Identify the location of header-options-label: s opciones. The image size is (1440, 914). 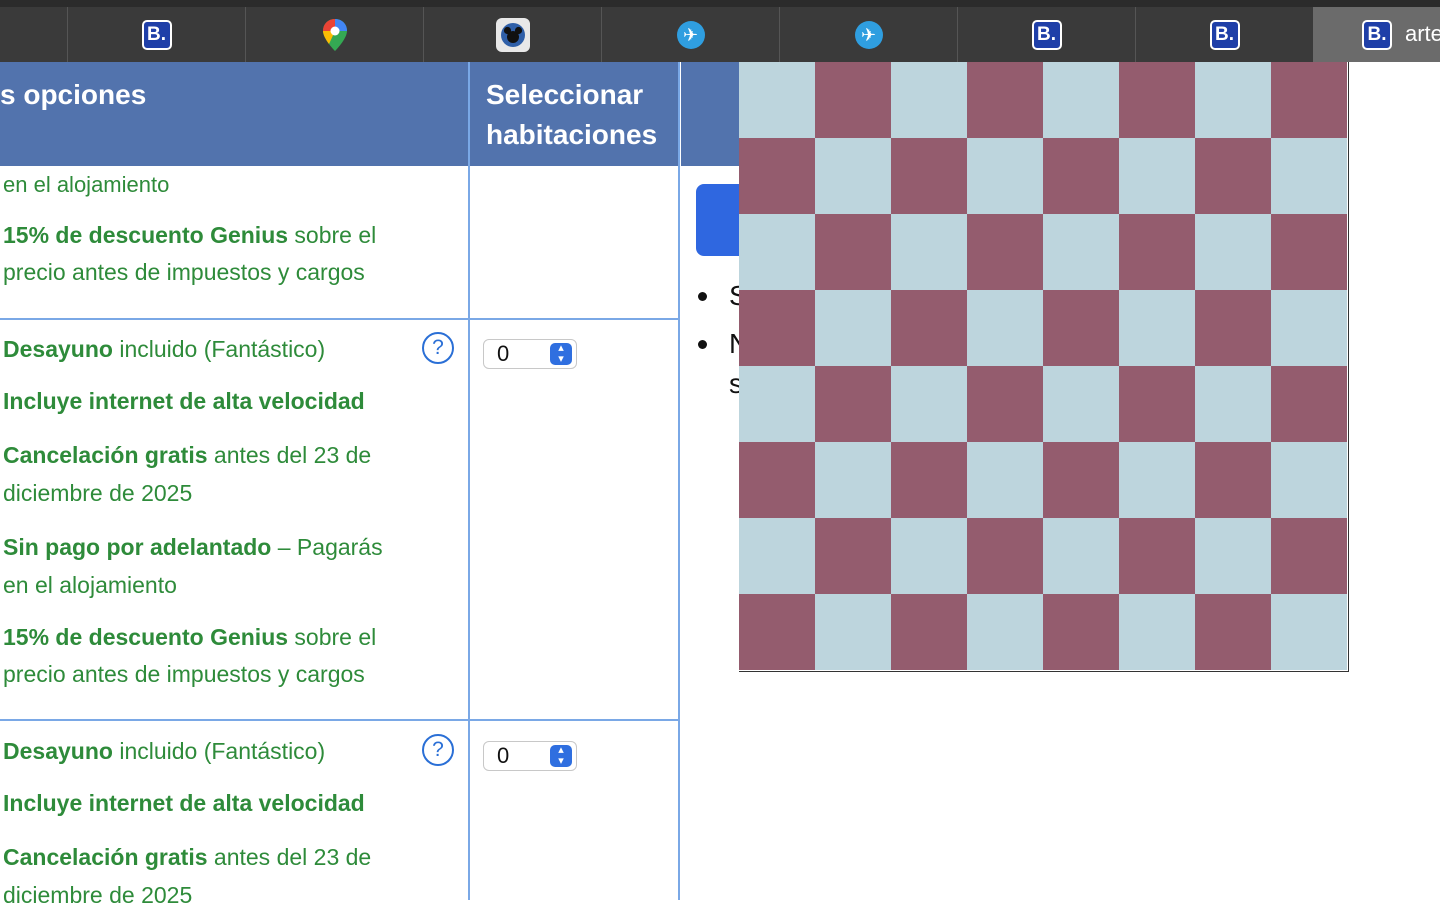
(73, 94).